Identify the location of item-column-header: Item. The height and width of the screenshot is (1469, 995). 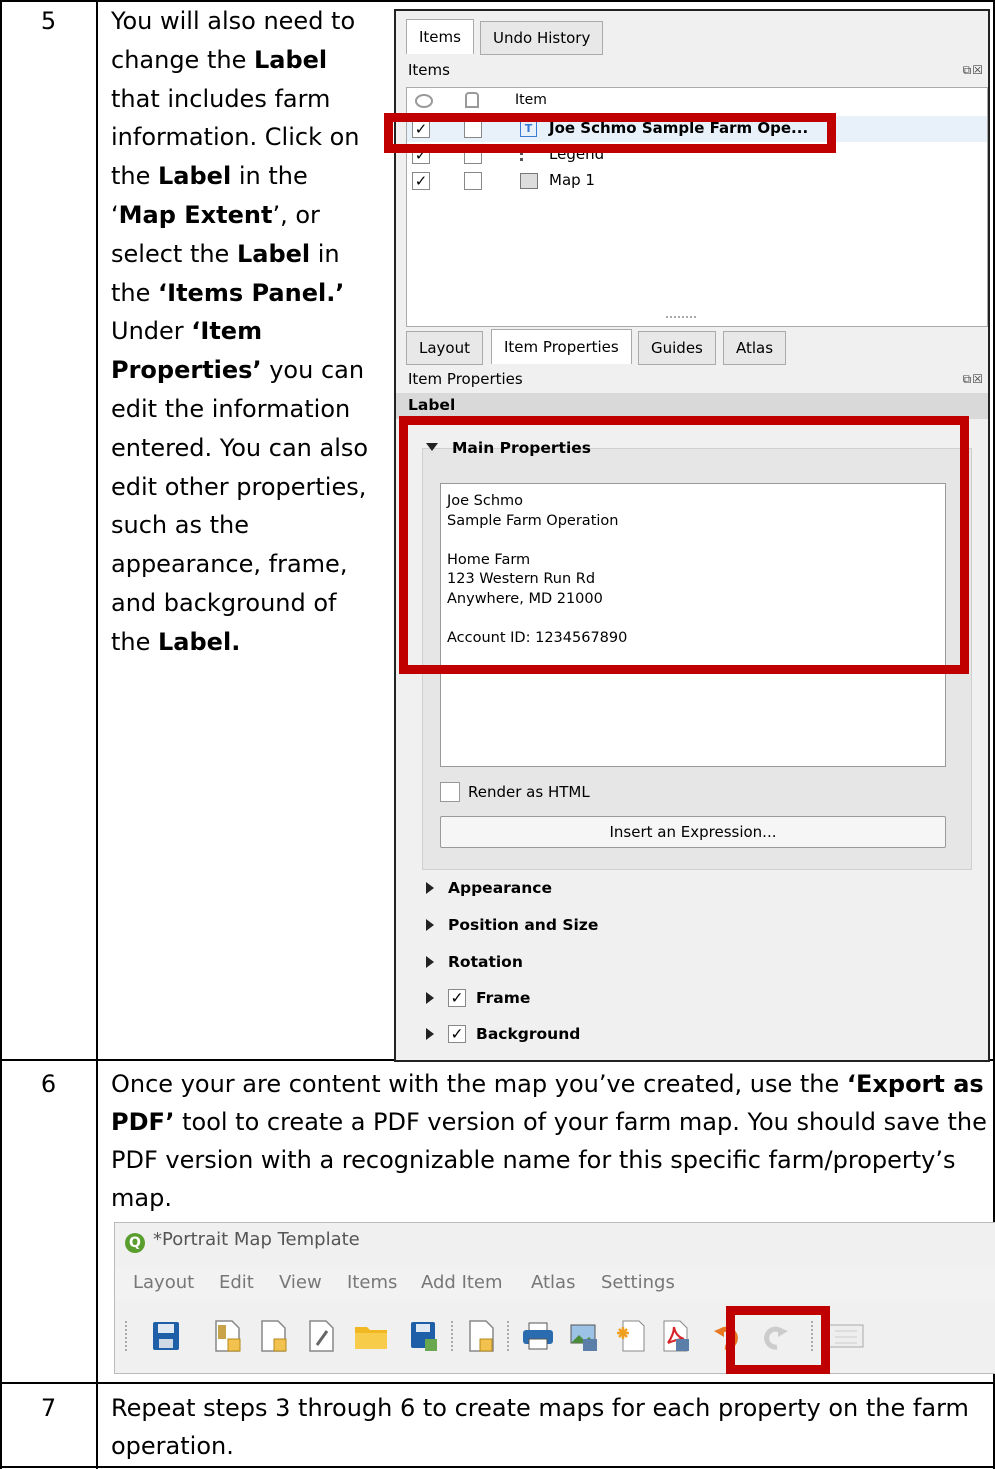
(531, 100).